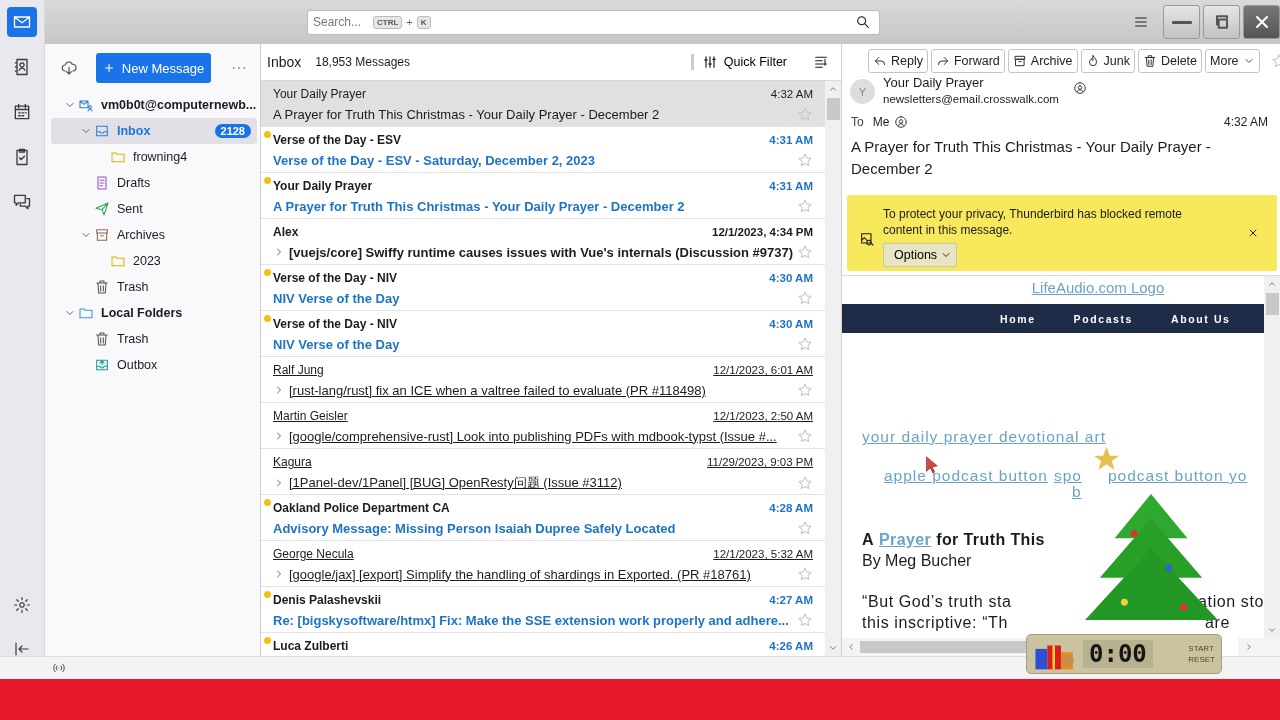 The image size is (1280, 720). What do you see at coordinates (338, 140) in the screenshot?
I see `sender: Verse of the Day - ESV` at bounding box center [338, 140].